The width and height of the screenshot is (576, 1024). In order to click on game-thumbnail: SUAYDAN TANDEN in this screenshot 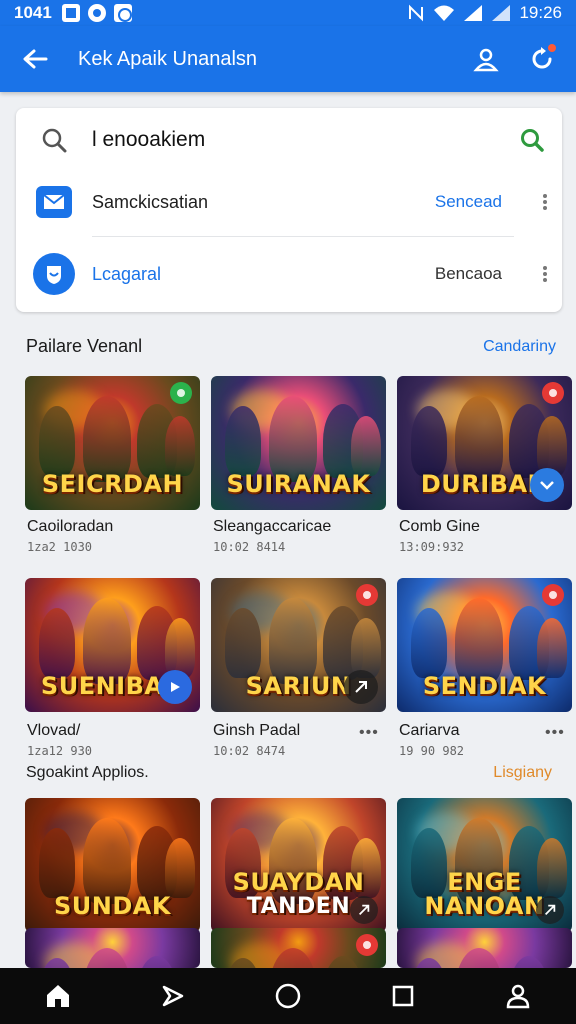, I will do `click(298, 865)`.